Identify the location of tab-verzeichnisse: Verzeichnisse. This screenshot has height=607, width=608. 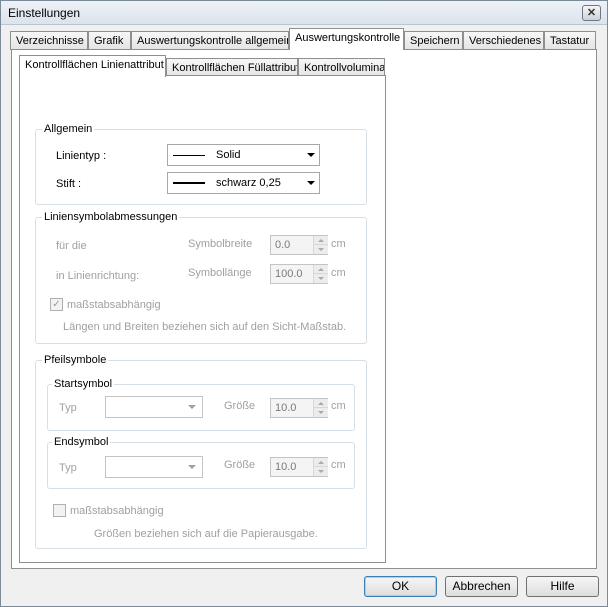
(49, 40).